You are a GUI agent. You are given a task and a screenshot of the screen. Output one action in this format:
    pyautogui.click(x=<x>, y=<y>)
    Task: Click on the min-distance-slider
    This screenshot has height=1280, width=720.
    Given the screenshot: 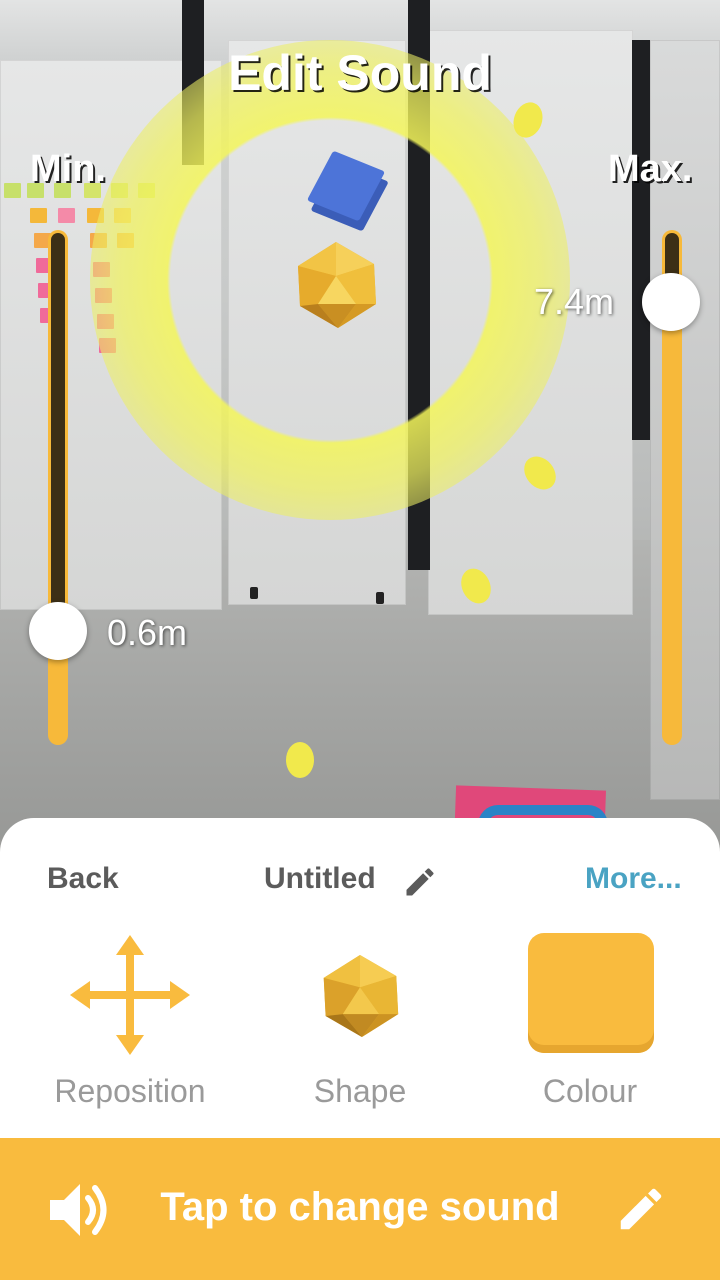 What is the action you would take?
    pyautogui.click(x=58, y=487)
    